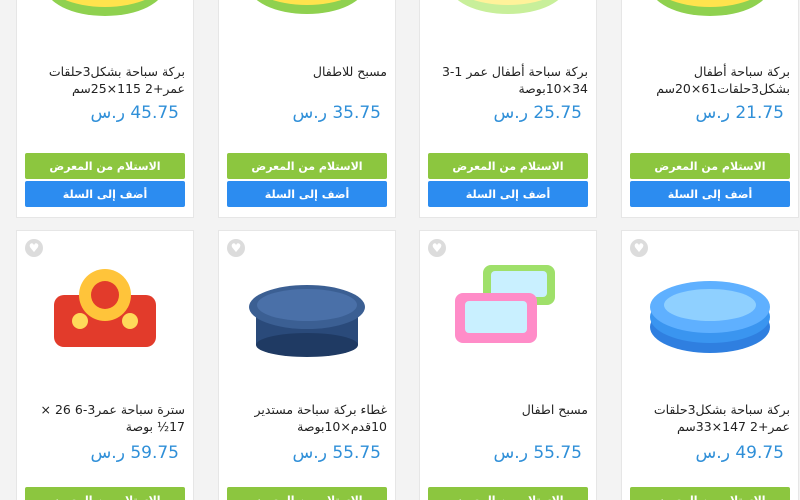 This screenshot has width=800, height=500. What do you see at coordinates (307, 71) in the screenshot?
I see `product-title: مسبح للاطفال` at bounding box center [307, 71].